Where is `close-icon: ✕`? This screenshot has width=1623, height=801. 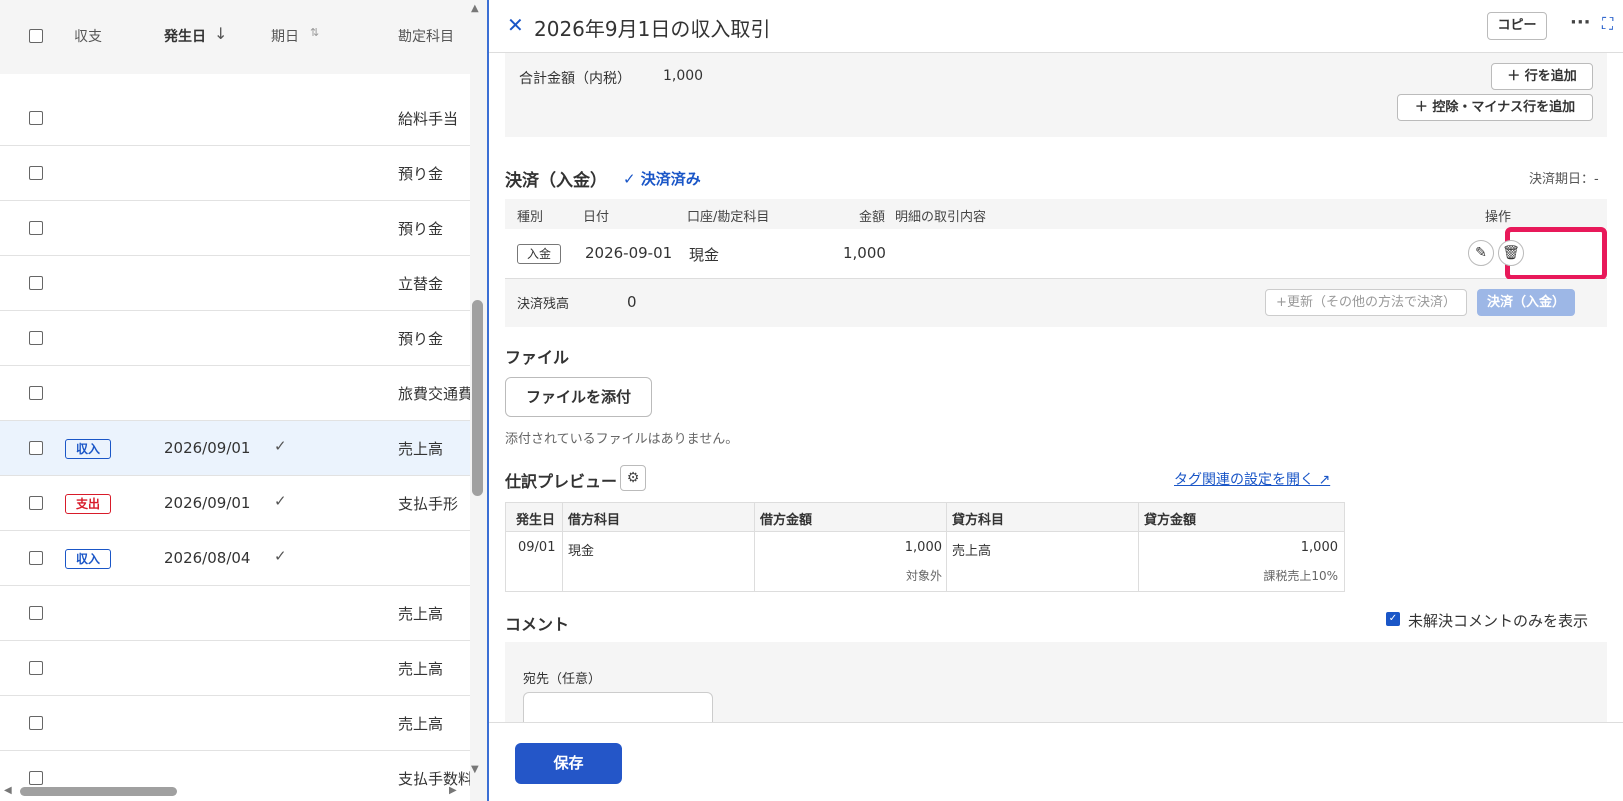
close-icon: ✕ is located at coordinates (515, 25).